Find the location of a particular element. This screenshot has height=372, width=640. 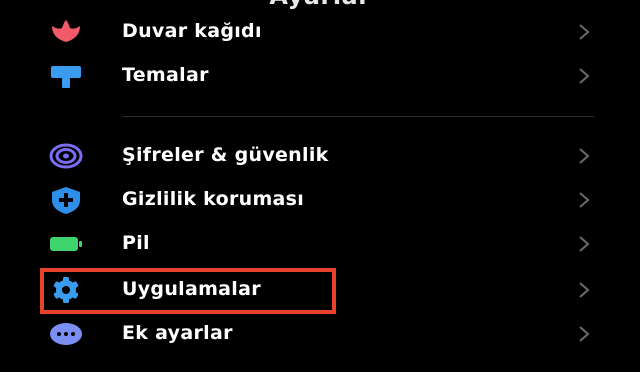

settings-item-passwords-security: Şifreler & güvenlik is located at coordinates (320, 156).